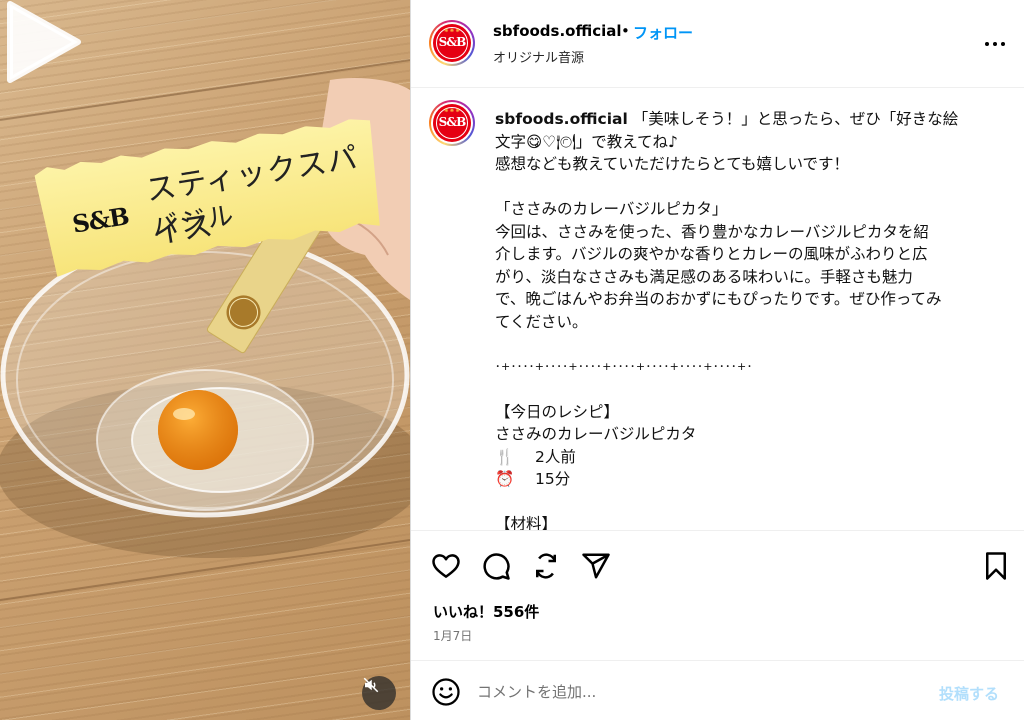 The width and height of the screenshot is (1024, 720). I want to click on avatar: ❋ ❋ ❋ S&B, so click(452, 43).